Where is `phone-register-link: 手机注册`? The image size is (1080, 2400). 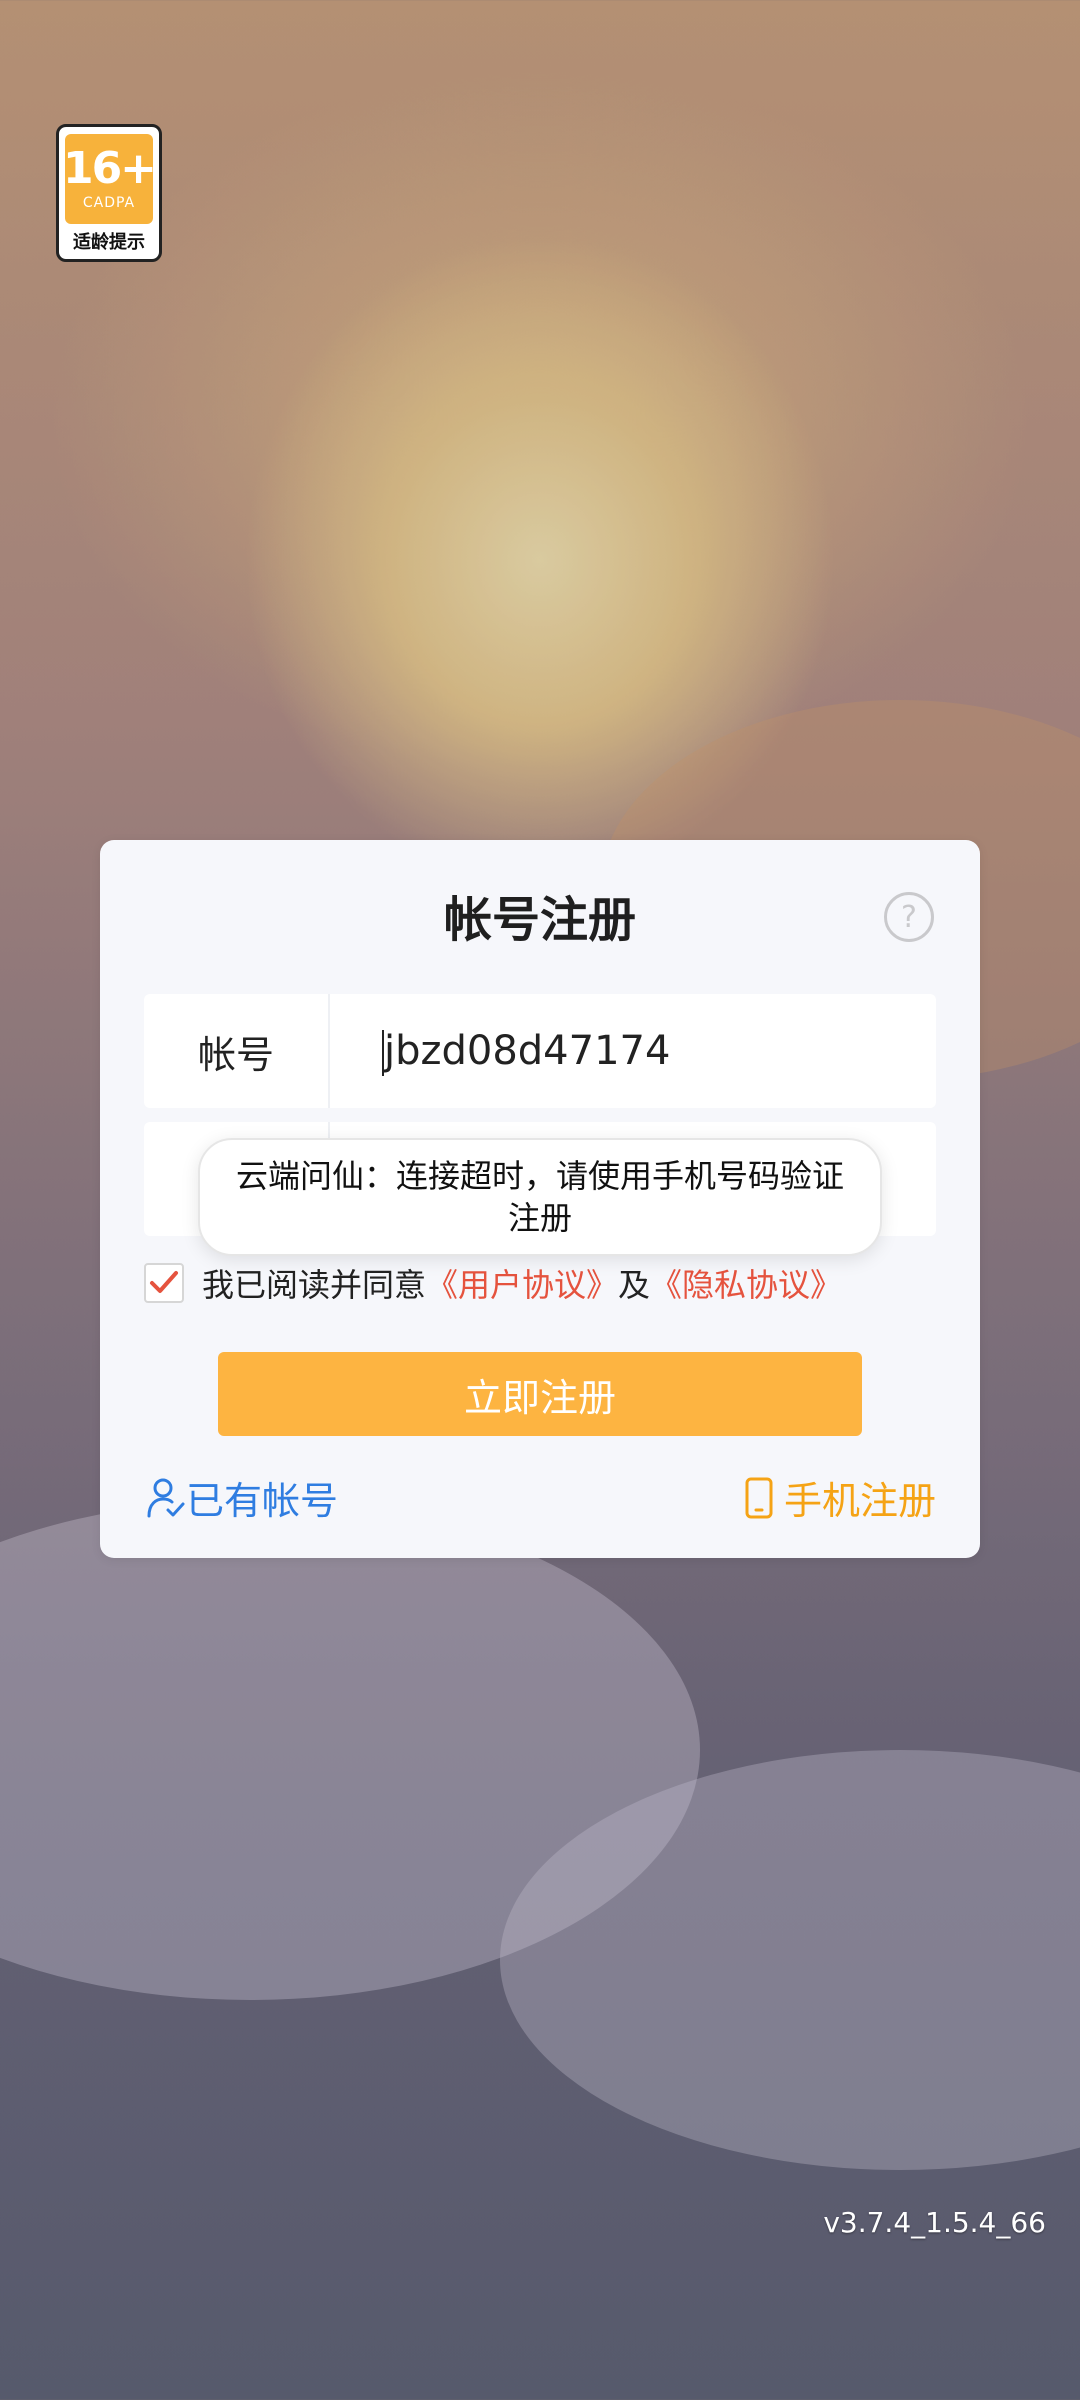 phone-register-link: 手机注册 is located at coordinates (839, 1497).